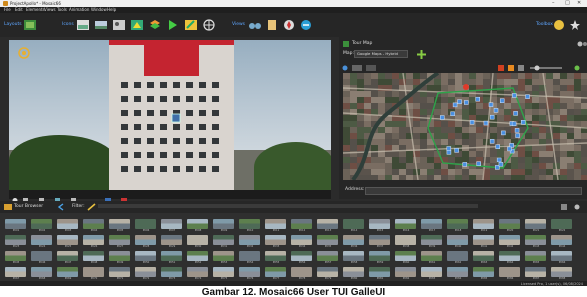  Describe the element at coordinates (250, 226) in the screenshot. I see `thumbnail-item: P010` at that location.